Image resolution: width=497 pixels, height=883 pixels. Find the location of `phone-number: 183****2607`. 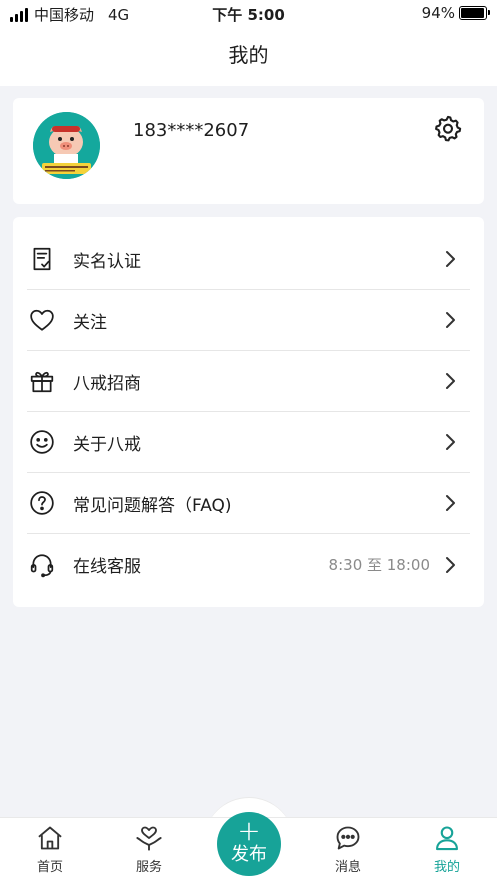

phone-number: 183****2607 is located at coordinates (191, 130).